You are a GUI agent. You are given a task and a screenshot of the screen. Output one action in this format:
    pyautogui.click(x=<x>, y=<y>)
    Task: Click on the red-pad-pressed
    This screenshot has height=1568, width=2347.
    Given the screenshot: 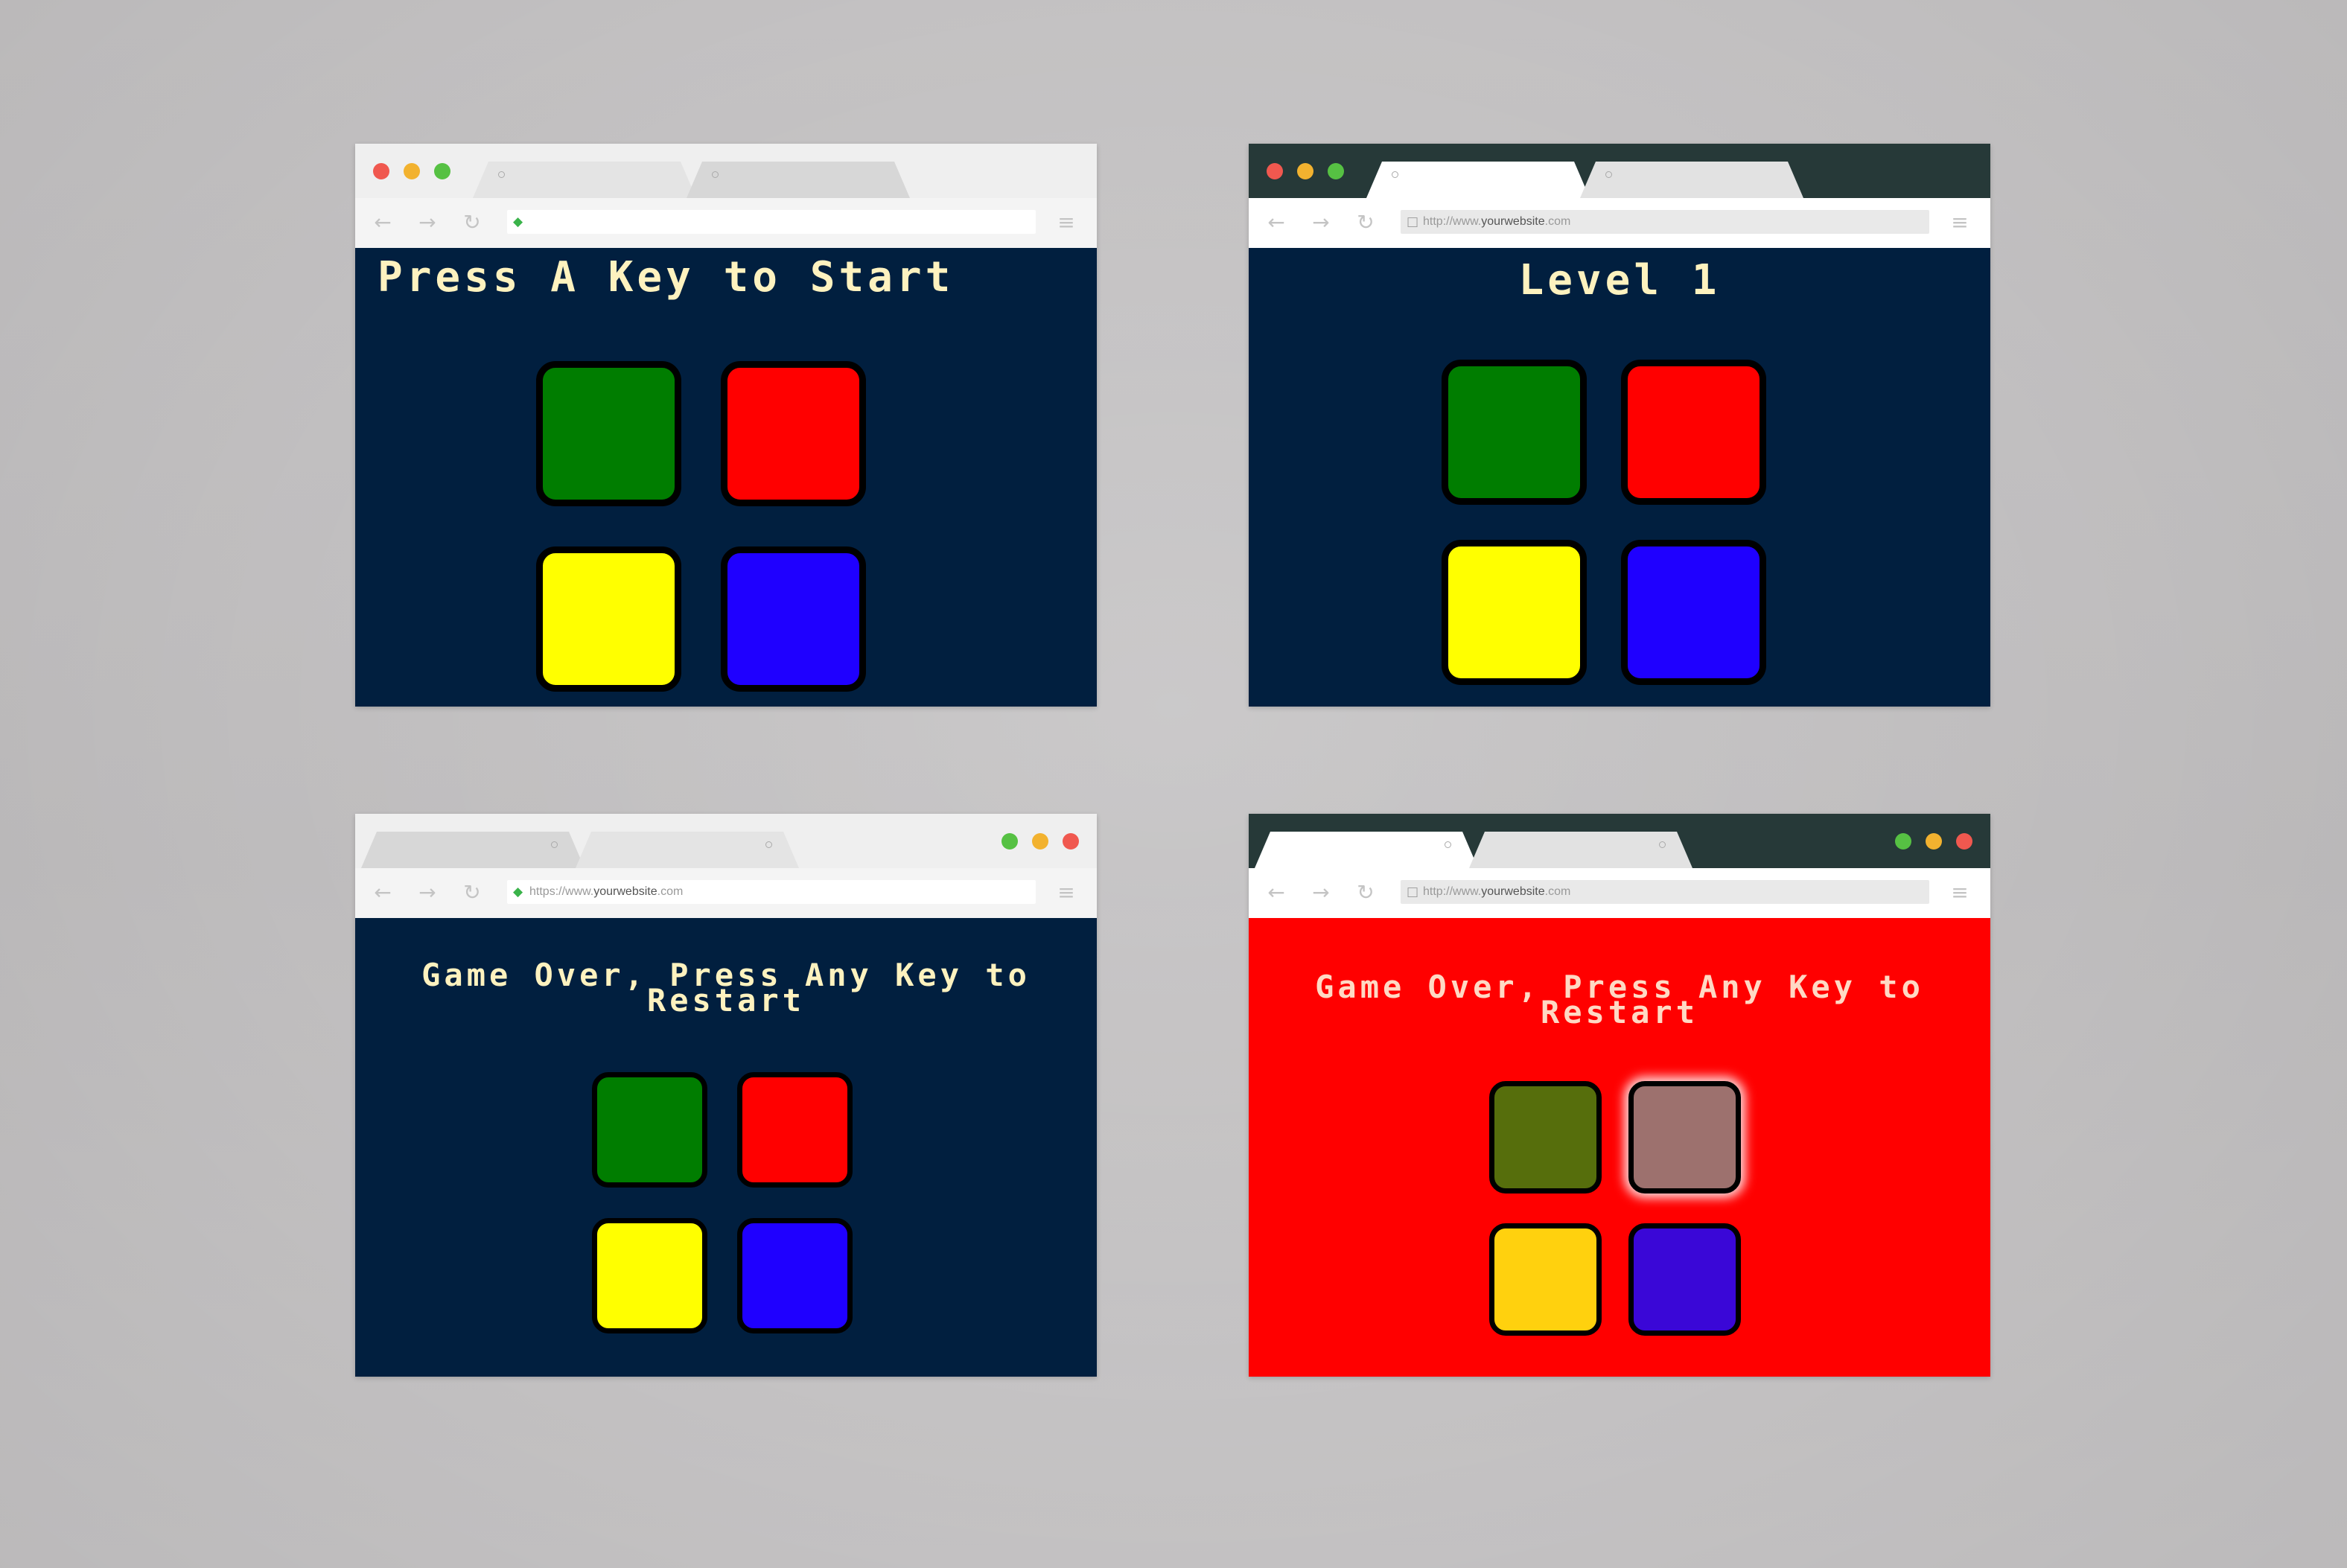 What is the action you would take?
    pyautogui.click(x=1684, y=1137)
    